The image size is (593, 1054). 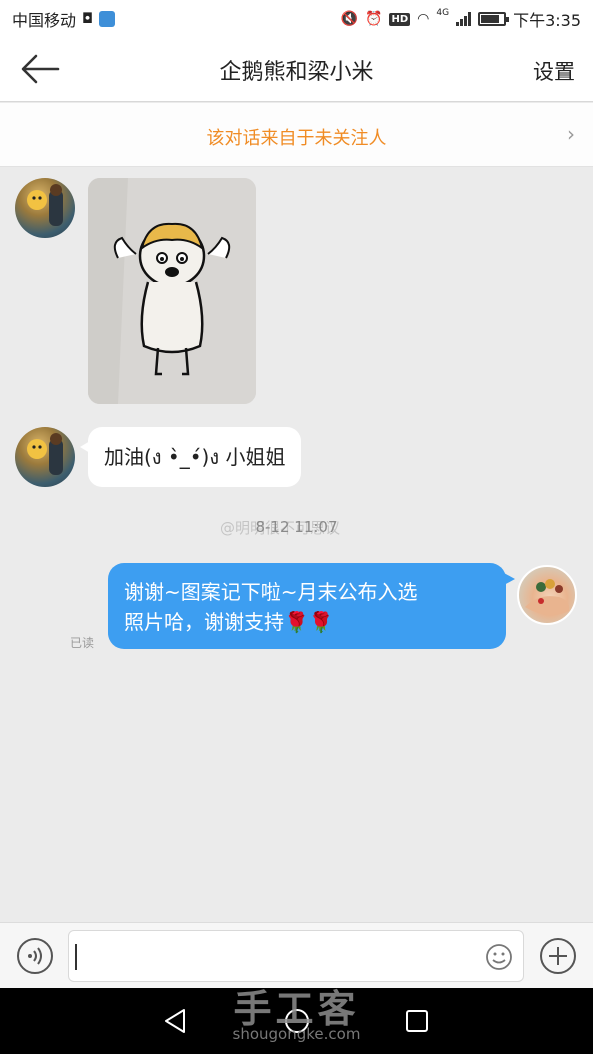 I want to click on incoming-message-bubble: 加油(ง •̀_•́)ง 小姐姐, so click(x=190, y=457).